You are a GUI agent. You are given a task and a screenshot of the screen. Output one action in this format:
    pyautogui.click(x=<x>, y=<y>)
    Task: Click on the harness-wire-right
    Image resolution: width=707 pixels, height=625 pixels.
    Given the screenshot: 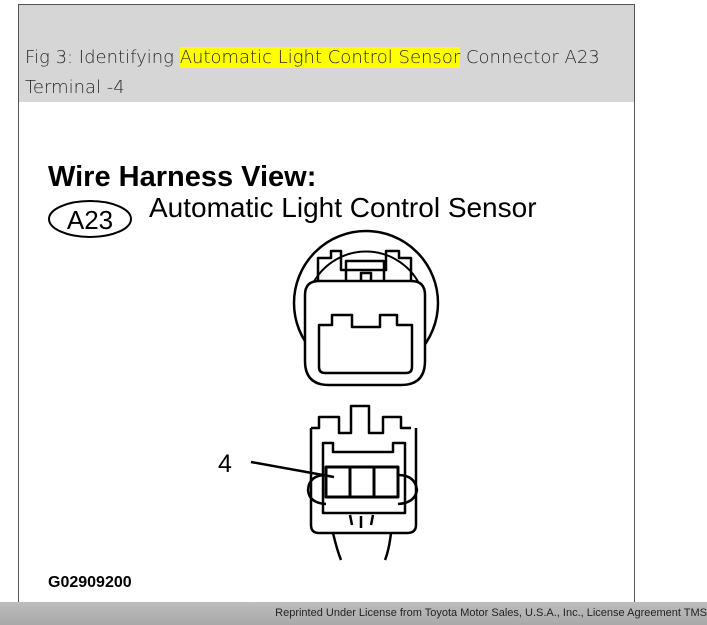 What is the action you would take?
    pyautogui.click(x=388, y=546)
    